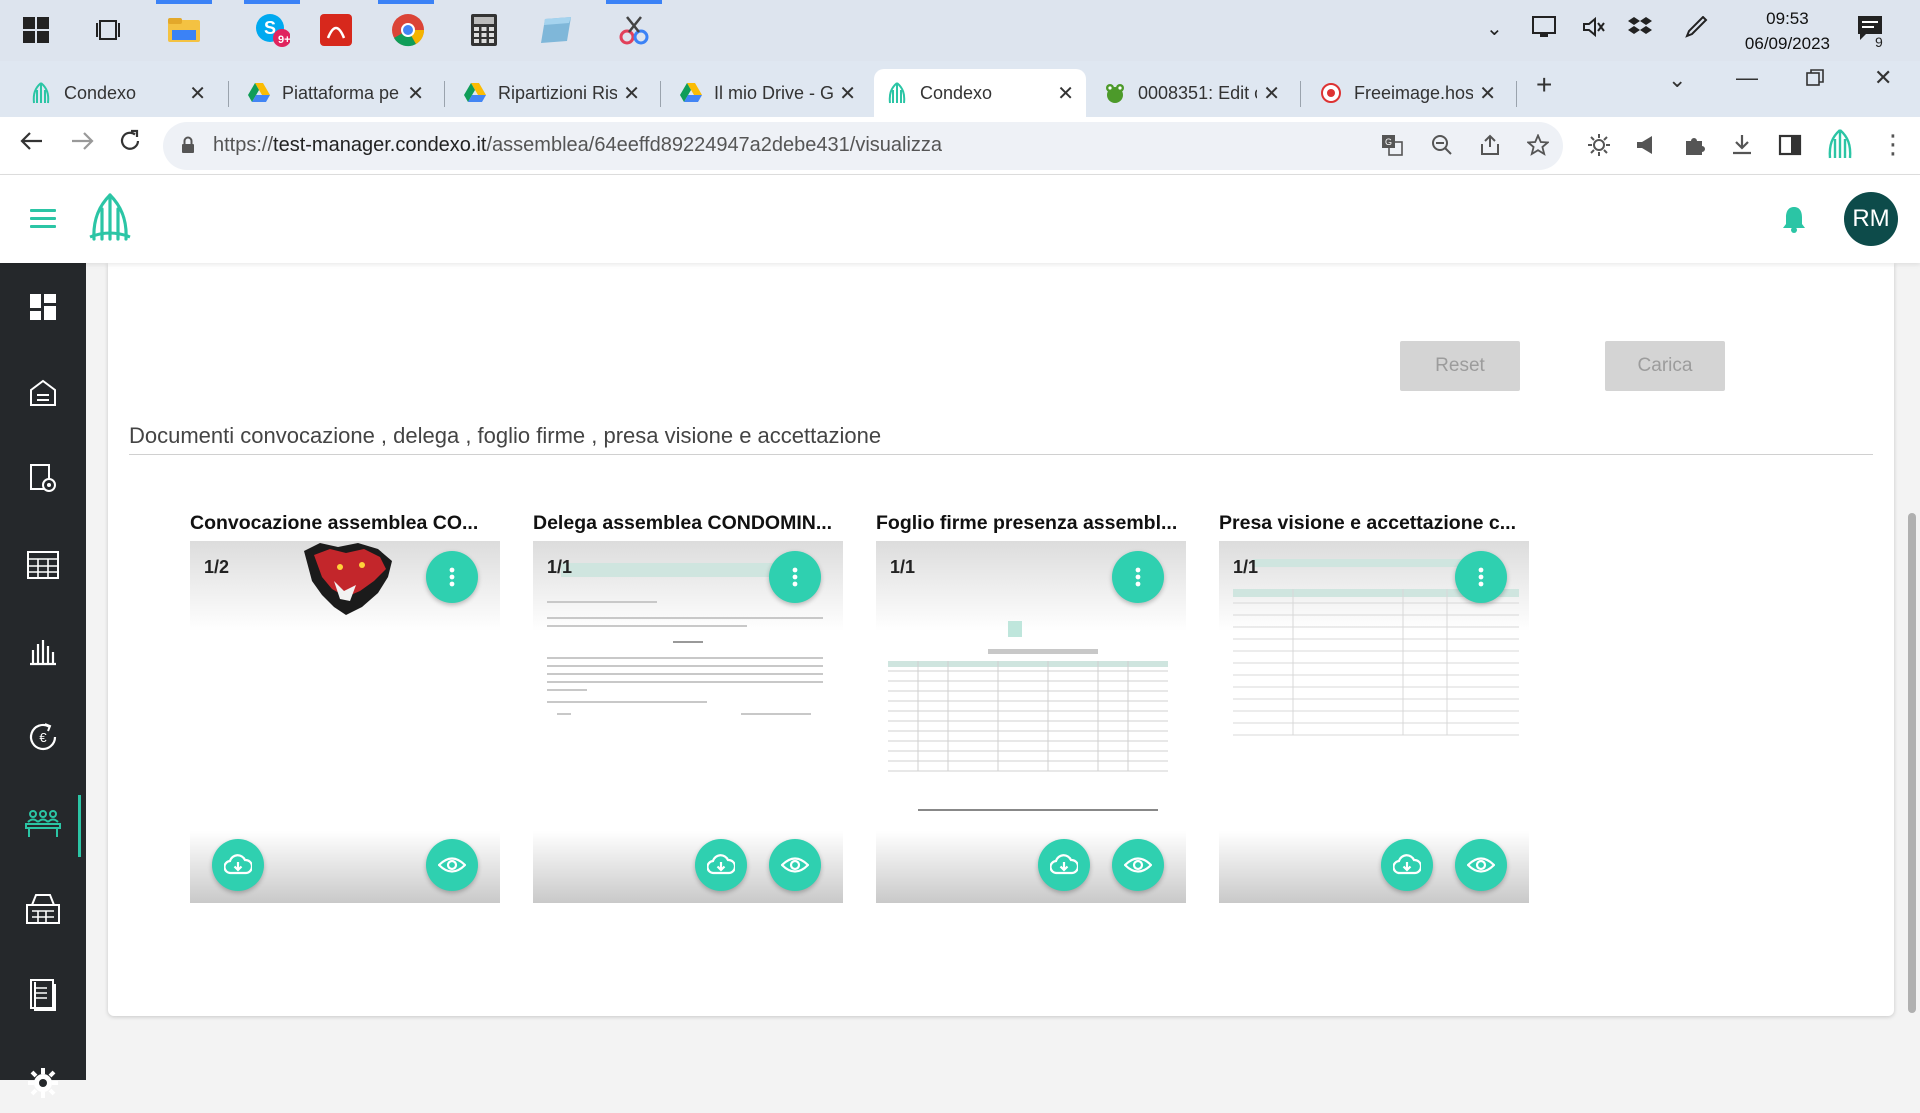  What do you see at coordinates (43, 651) in the screenshot?
I see `nav-building-chart-icon` at bounding box center [43, 651].